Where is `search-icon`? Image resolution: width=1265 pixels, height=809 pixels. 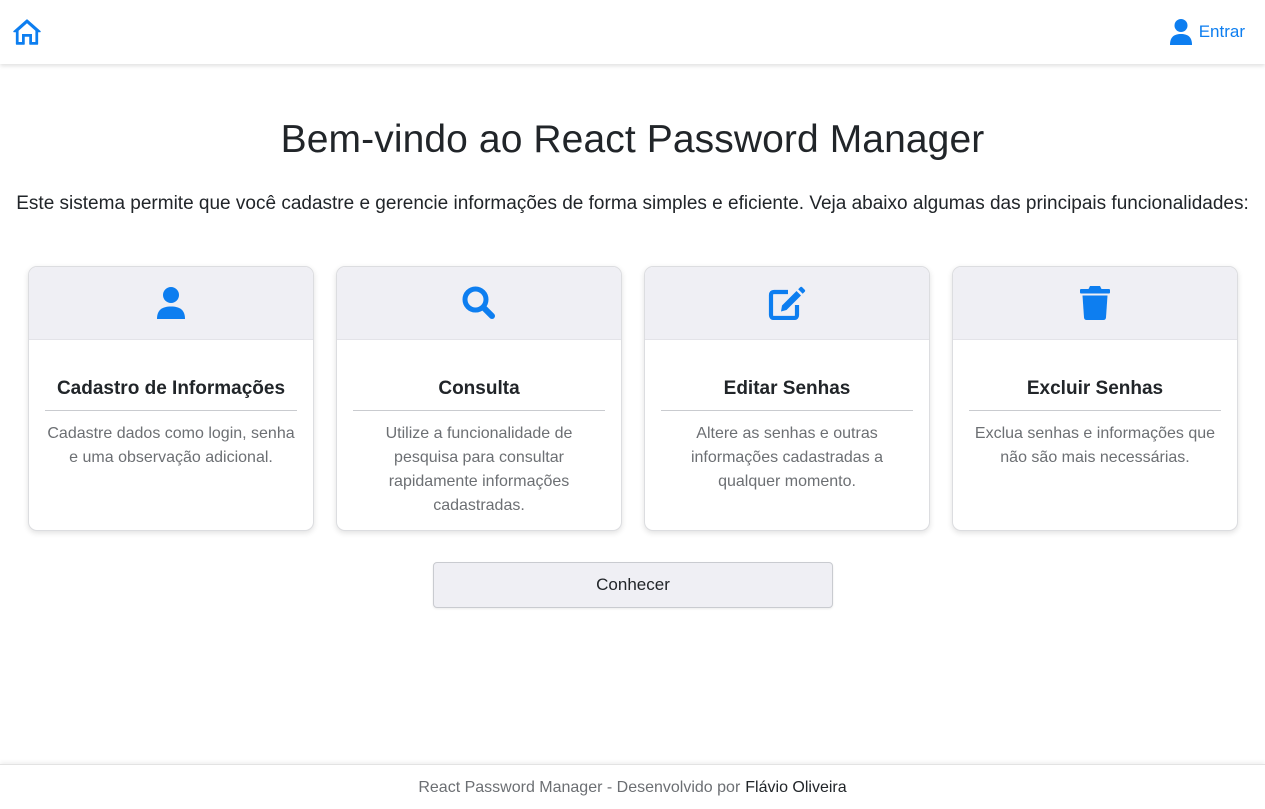
search-icon is located at coordinates (478, 302).